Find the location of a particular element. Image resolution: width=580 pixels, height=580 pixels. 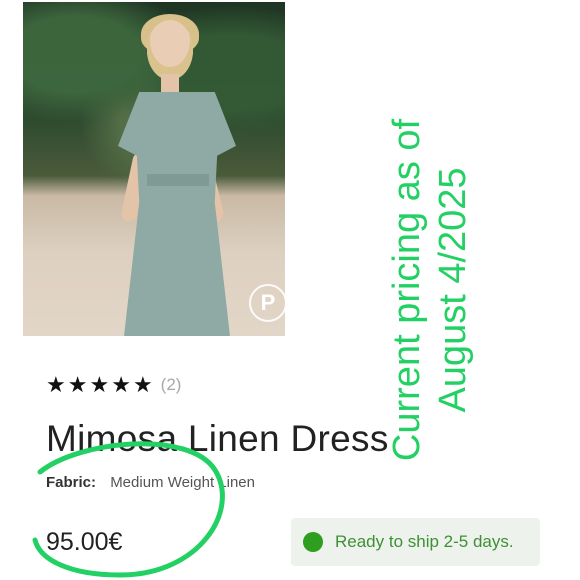

shipping-status-badge: Ready to ship 2-5 days. is located at coordinates (415, 542).